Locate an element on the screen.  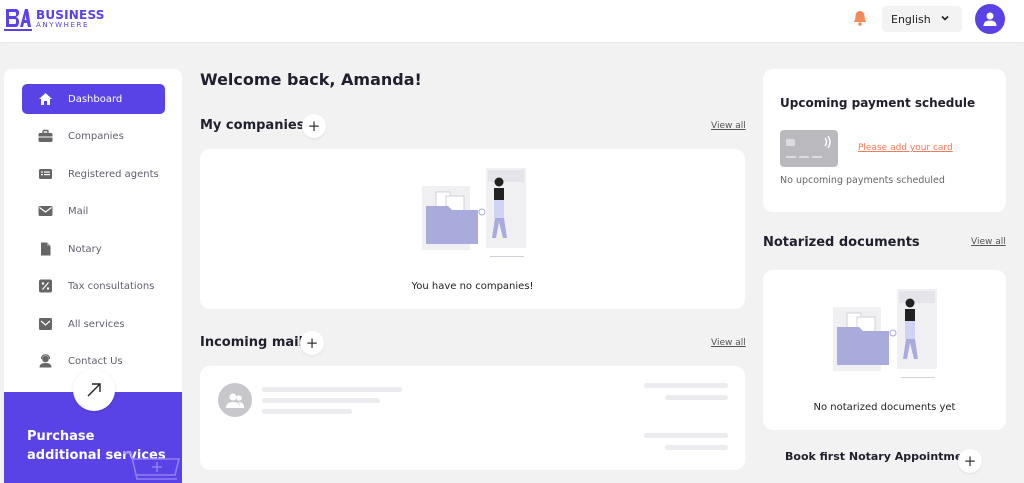
empty-notarized-illustration is located at coordinates (885, 333).